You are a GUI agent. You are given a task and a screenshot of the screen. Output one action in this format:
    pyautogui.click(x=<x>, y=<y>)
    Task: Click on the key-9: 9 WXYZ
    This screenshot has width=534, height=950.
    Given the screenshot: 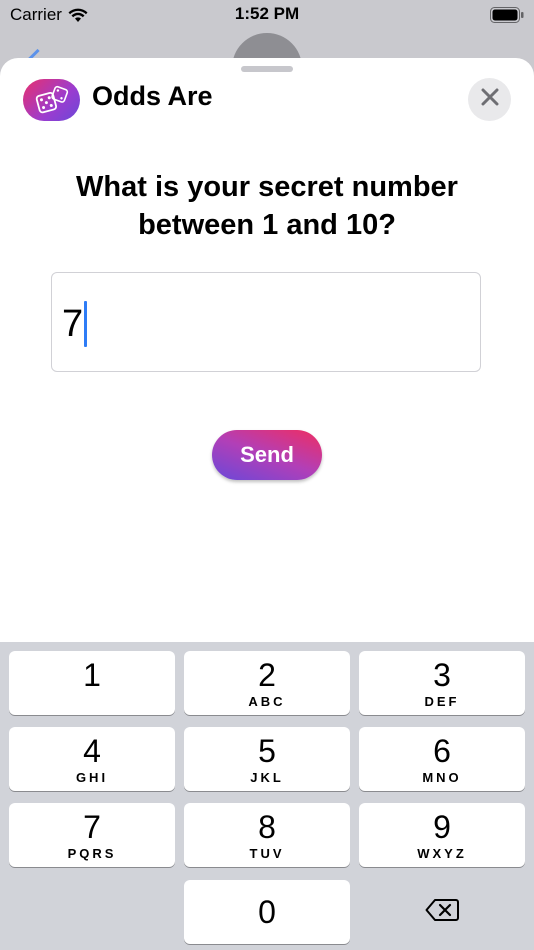 What is the action you would take?
    pyautogui.click(x=442, y=835)
    